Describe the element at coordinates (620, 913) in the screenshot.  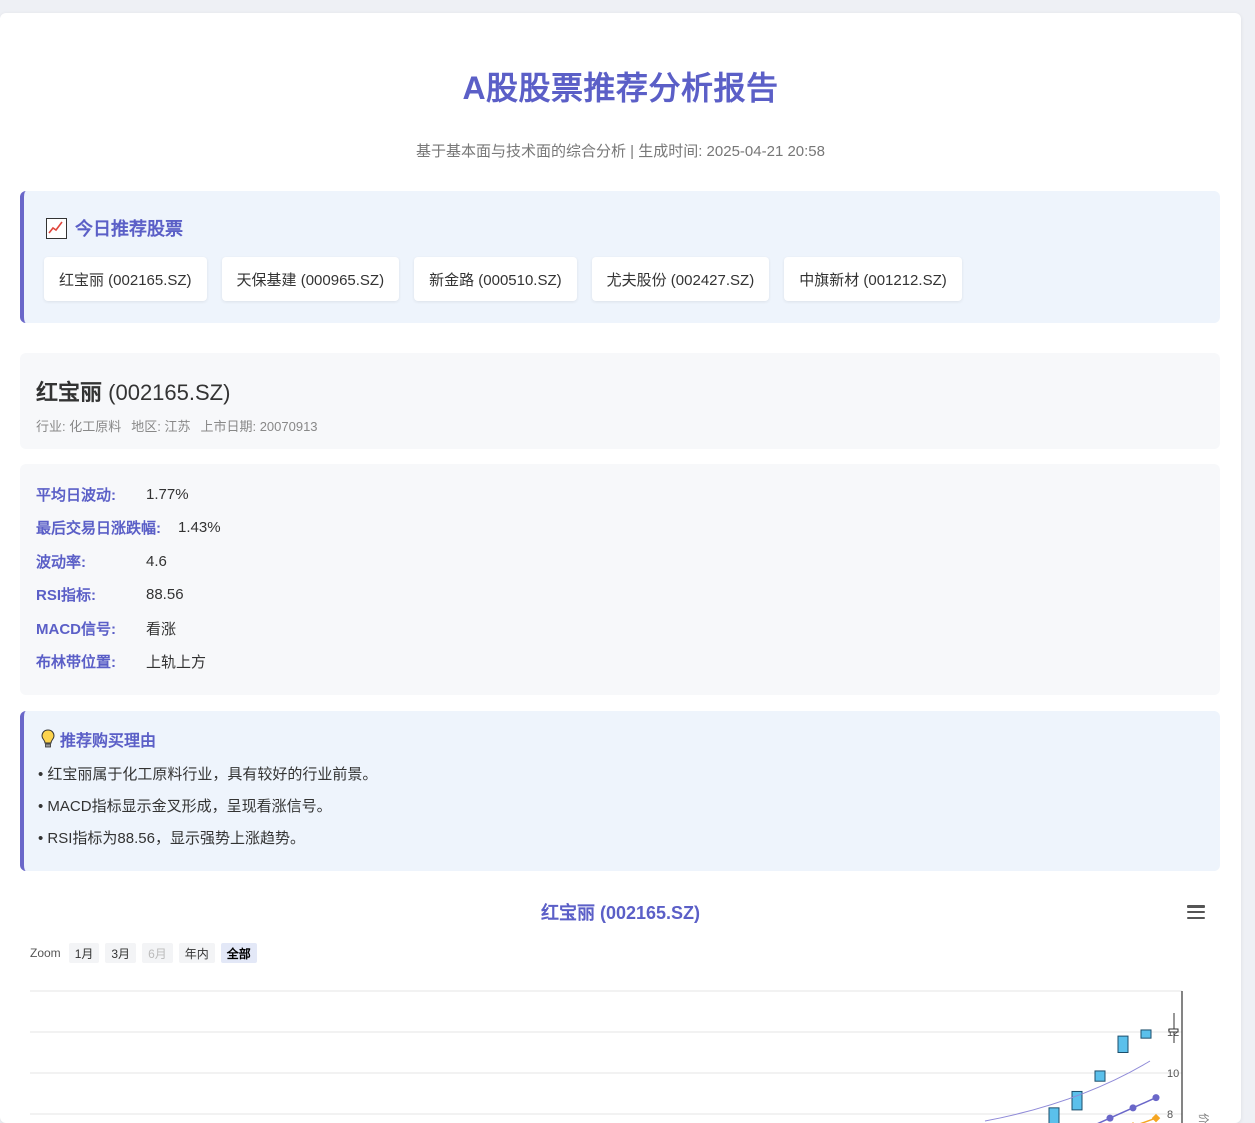
I see `chart-title: 红宝丽 (002165.SZ)` at that location.